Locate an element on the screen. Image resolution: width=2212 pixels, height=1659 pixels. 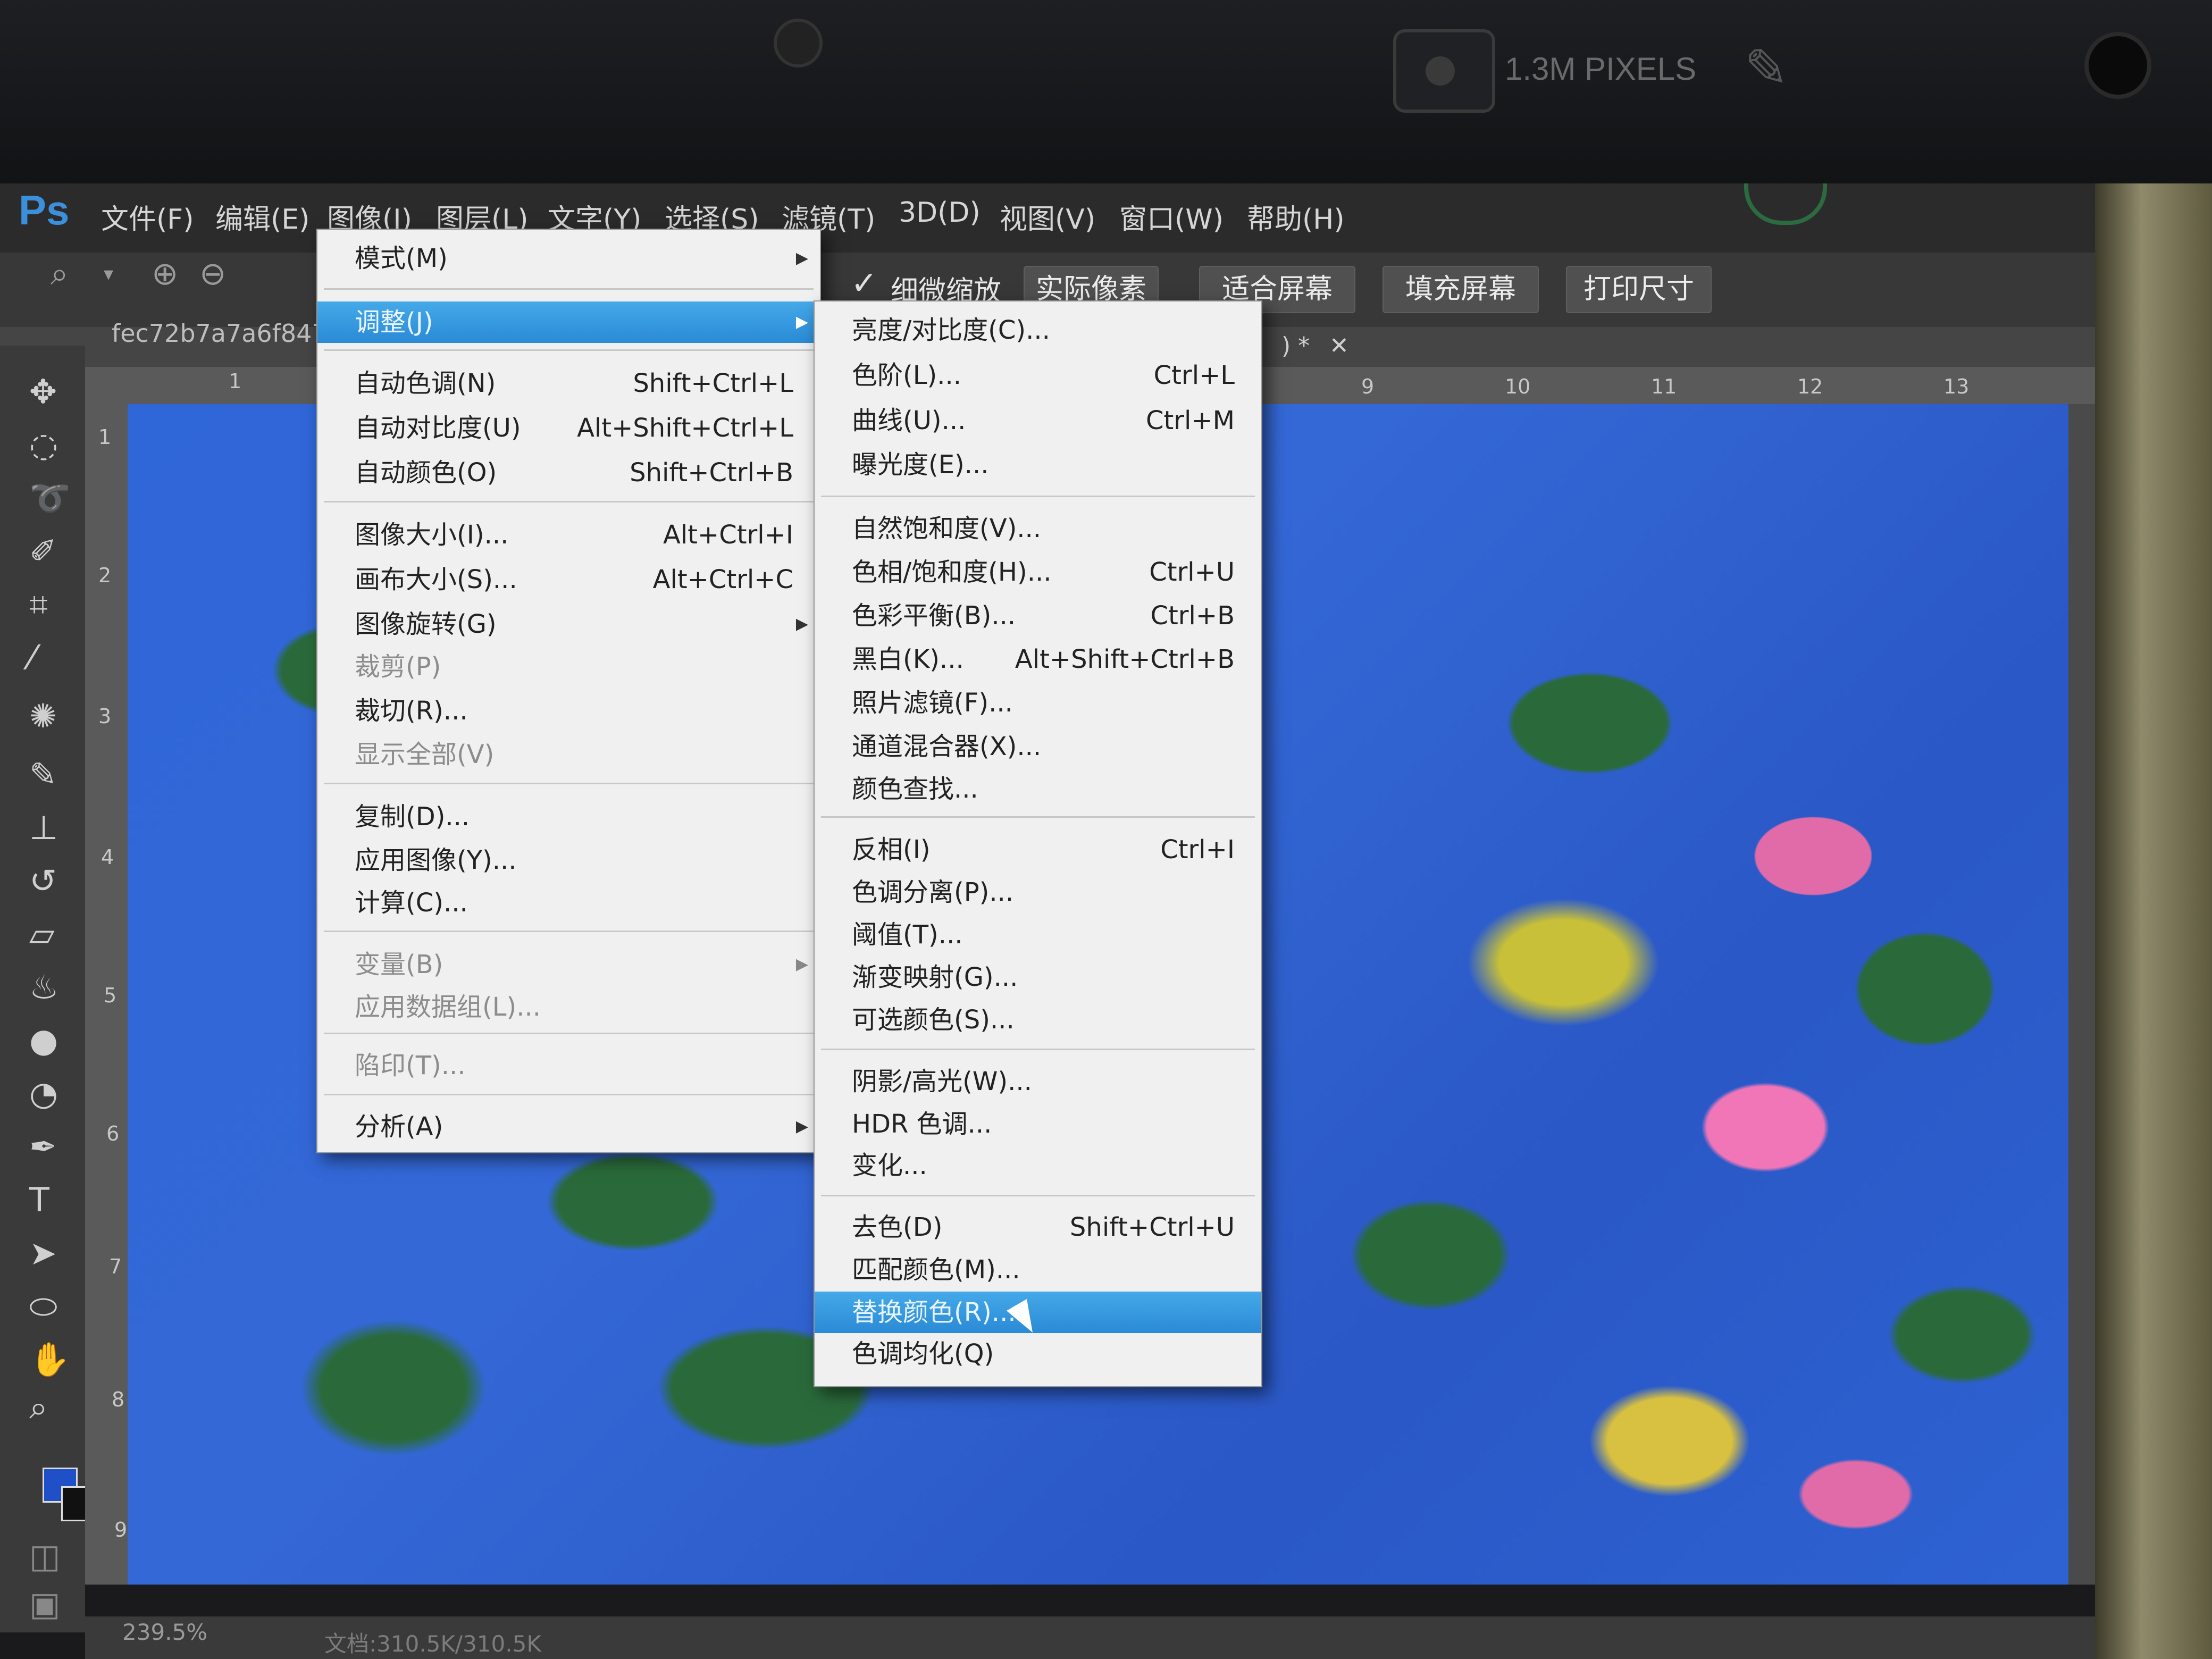
menu-item-adjustments: 调整(J) ▶ is located at coordinates (568, 322).